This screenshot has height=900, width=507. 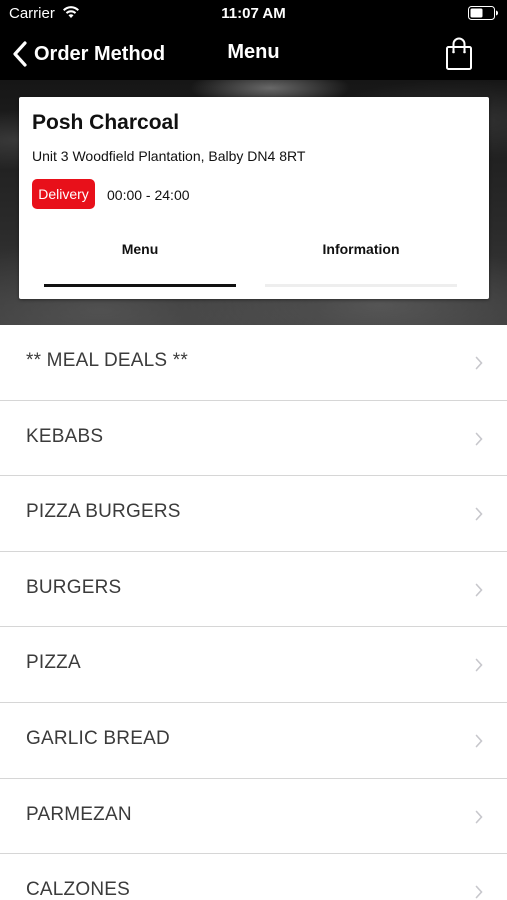 I want to click on shopping-bag-icon, so click(x=459, y=53).